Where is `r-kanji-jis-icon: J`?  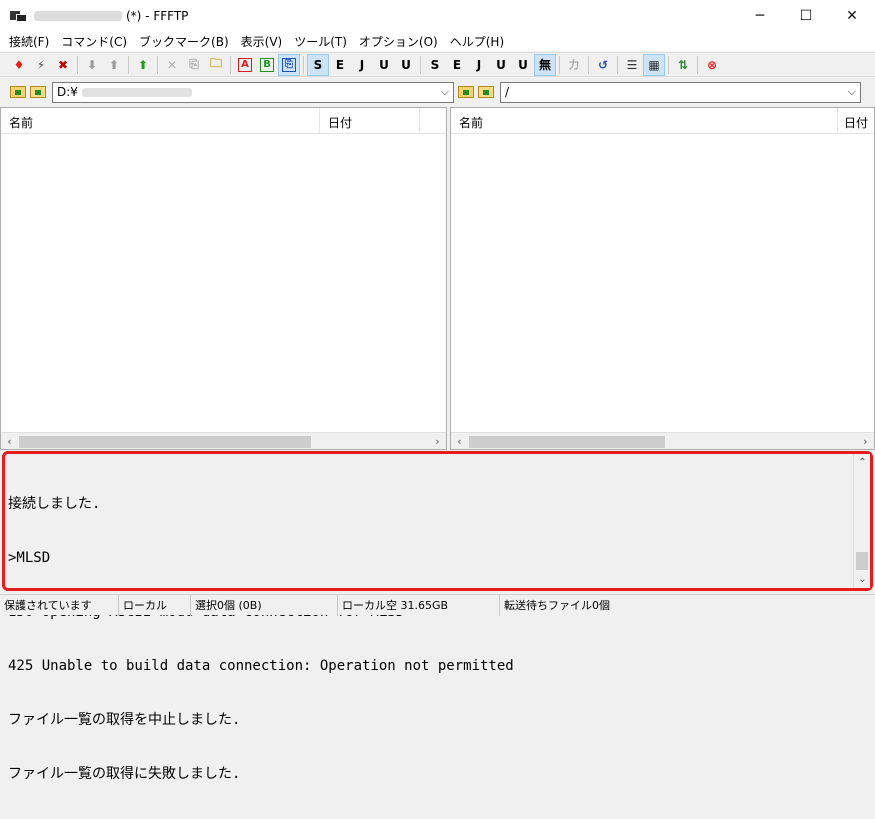 r-kanji-jis-icon: J is located at coordinates (479, 64).